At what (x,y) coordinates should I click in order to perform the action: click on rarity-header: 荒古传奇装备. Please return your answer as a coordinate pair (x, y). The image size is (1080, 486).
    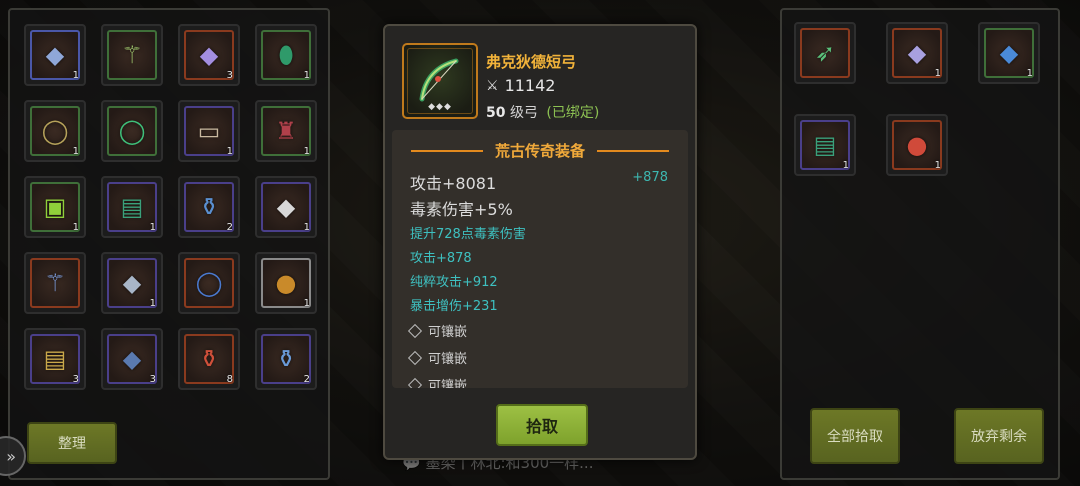
    Looking at the image, I should click on (540, 150).